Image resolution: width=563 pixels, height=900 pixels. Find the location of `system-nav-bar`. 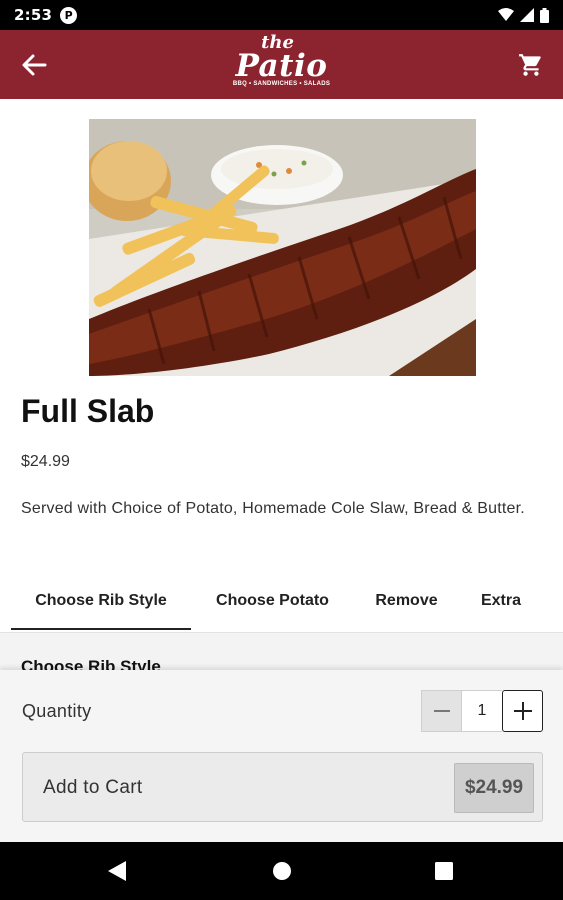

system-nav-bar is located at coordinates (281, 871).